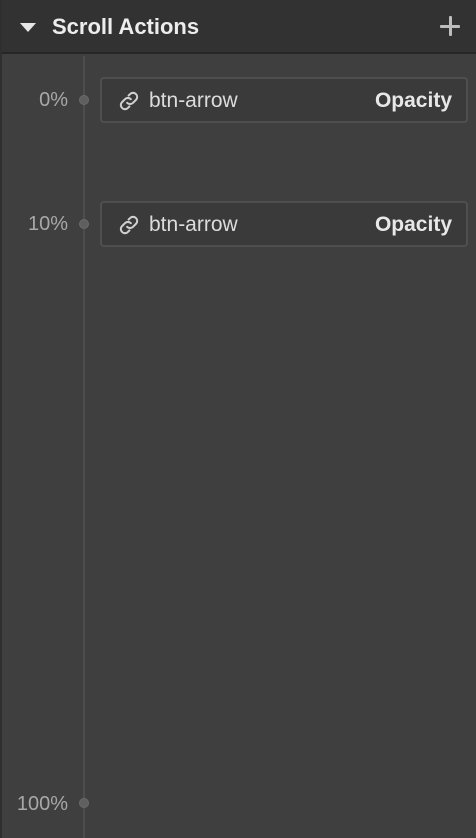  Describe the element at coordinates (126, 26) in the screenshot. I see `panel-title: Scroll Actions` at that location.